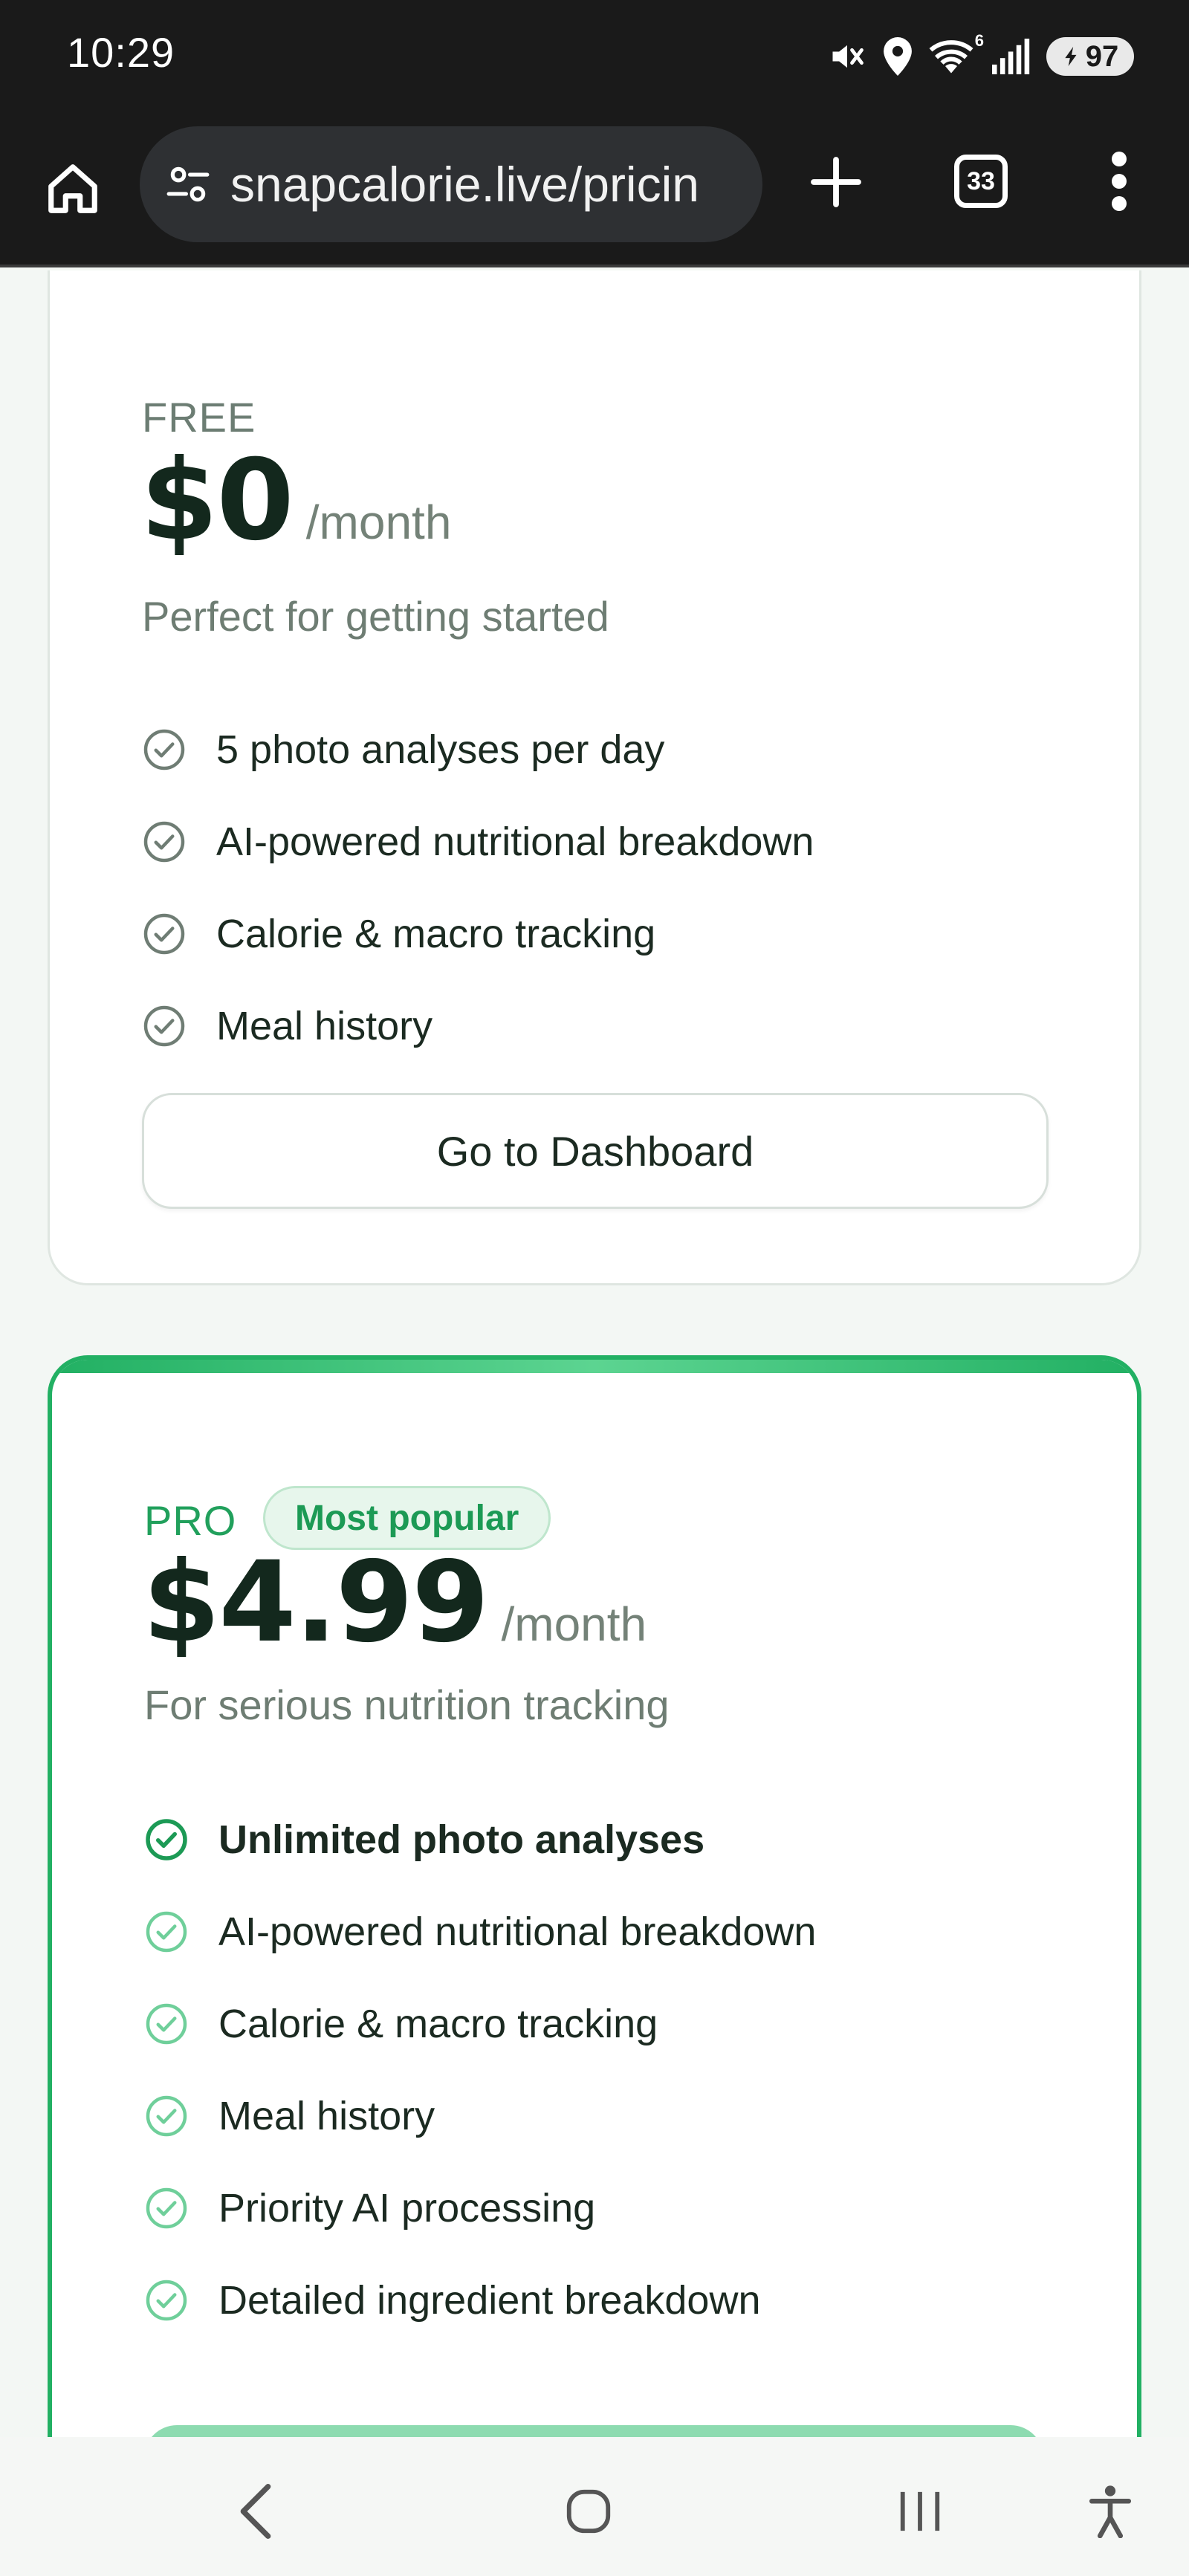 The width and height of the screenshot is (1189, 2576). Describe the element at coordinates (1010, 56) in the screenshot. I see `signal-icon` at that location.